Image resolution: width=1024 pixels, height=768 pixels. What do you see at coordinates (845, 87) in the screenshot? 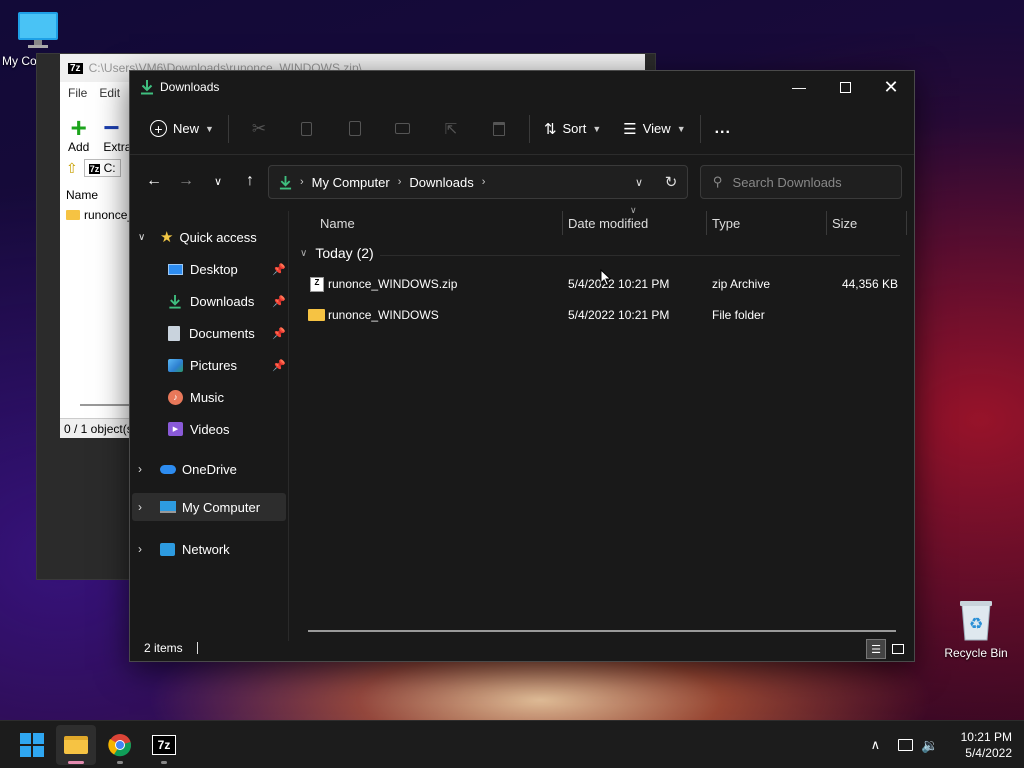
I see `maximize-button` at bounding box center [845, 87].